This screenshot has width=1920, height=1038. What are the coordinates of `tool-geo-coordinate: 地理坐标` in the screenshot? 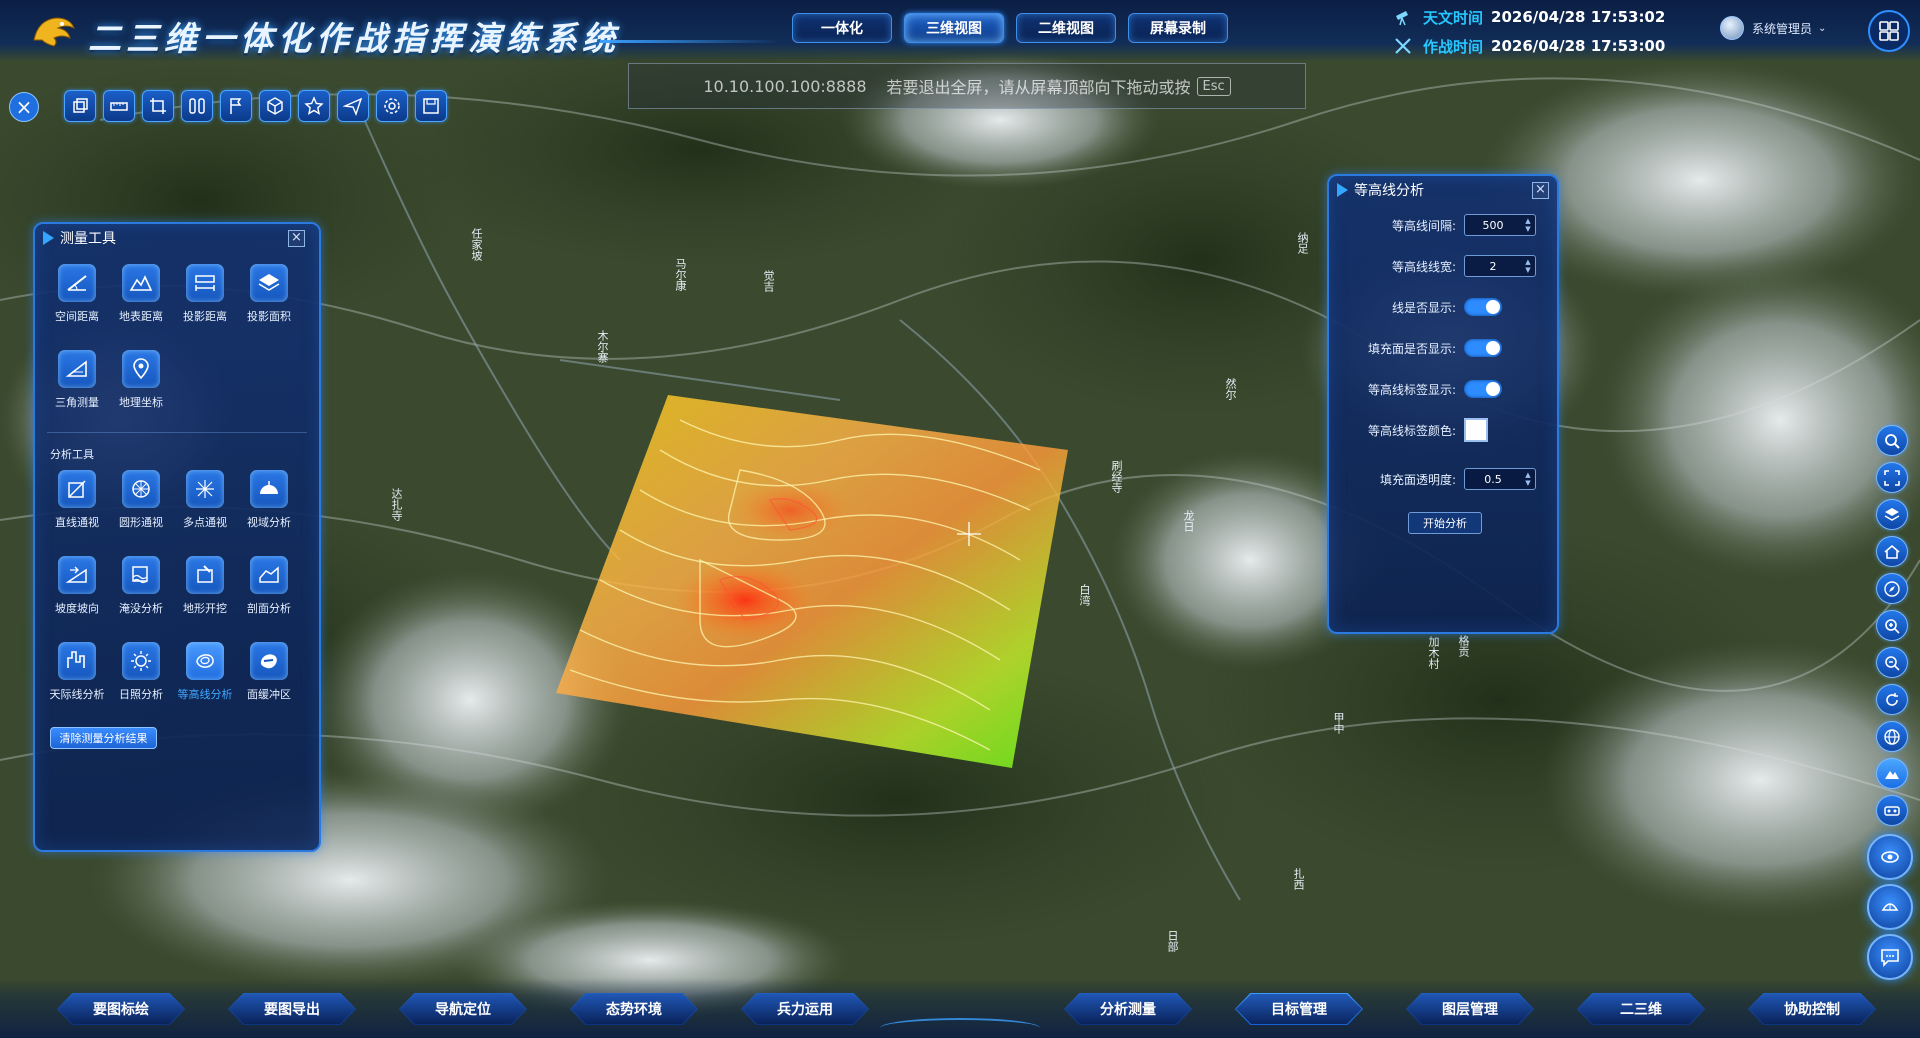 It's located at (141, 387).